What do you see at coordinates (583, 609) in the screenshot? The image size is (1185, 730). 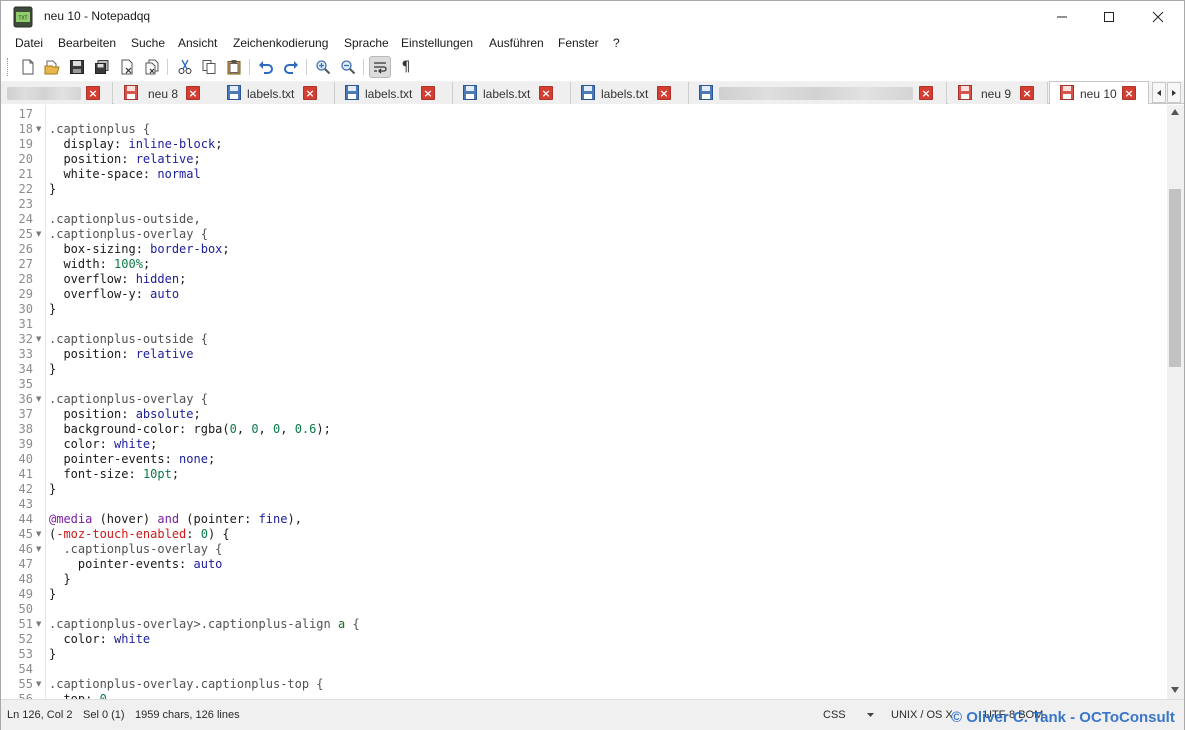 I see `code-line: 50` at bounding box center [583, 609].